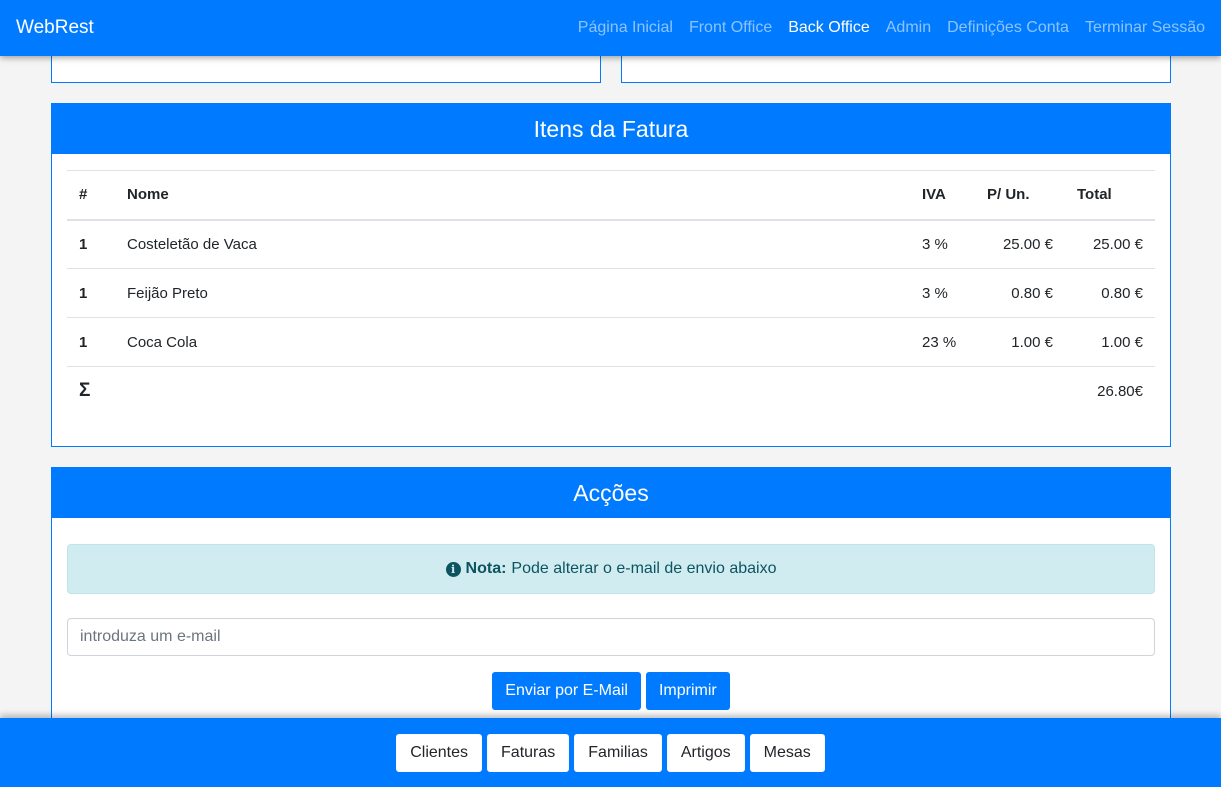 This screenshot has width=1221, height=787. What do you see at coordinates (942, 195) in the screenshot?
I see `header-iva: IVA` at bounding box center [942, 195].